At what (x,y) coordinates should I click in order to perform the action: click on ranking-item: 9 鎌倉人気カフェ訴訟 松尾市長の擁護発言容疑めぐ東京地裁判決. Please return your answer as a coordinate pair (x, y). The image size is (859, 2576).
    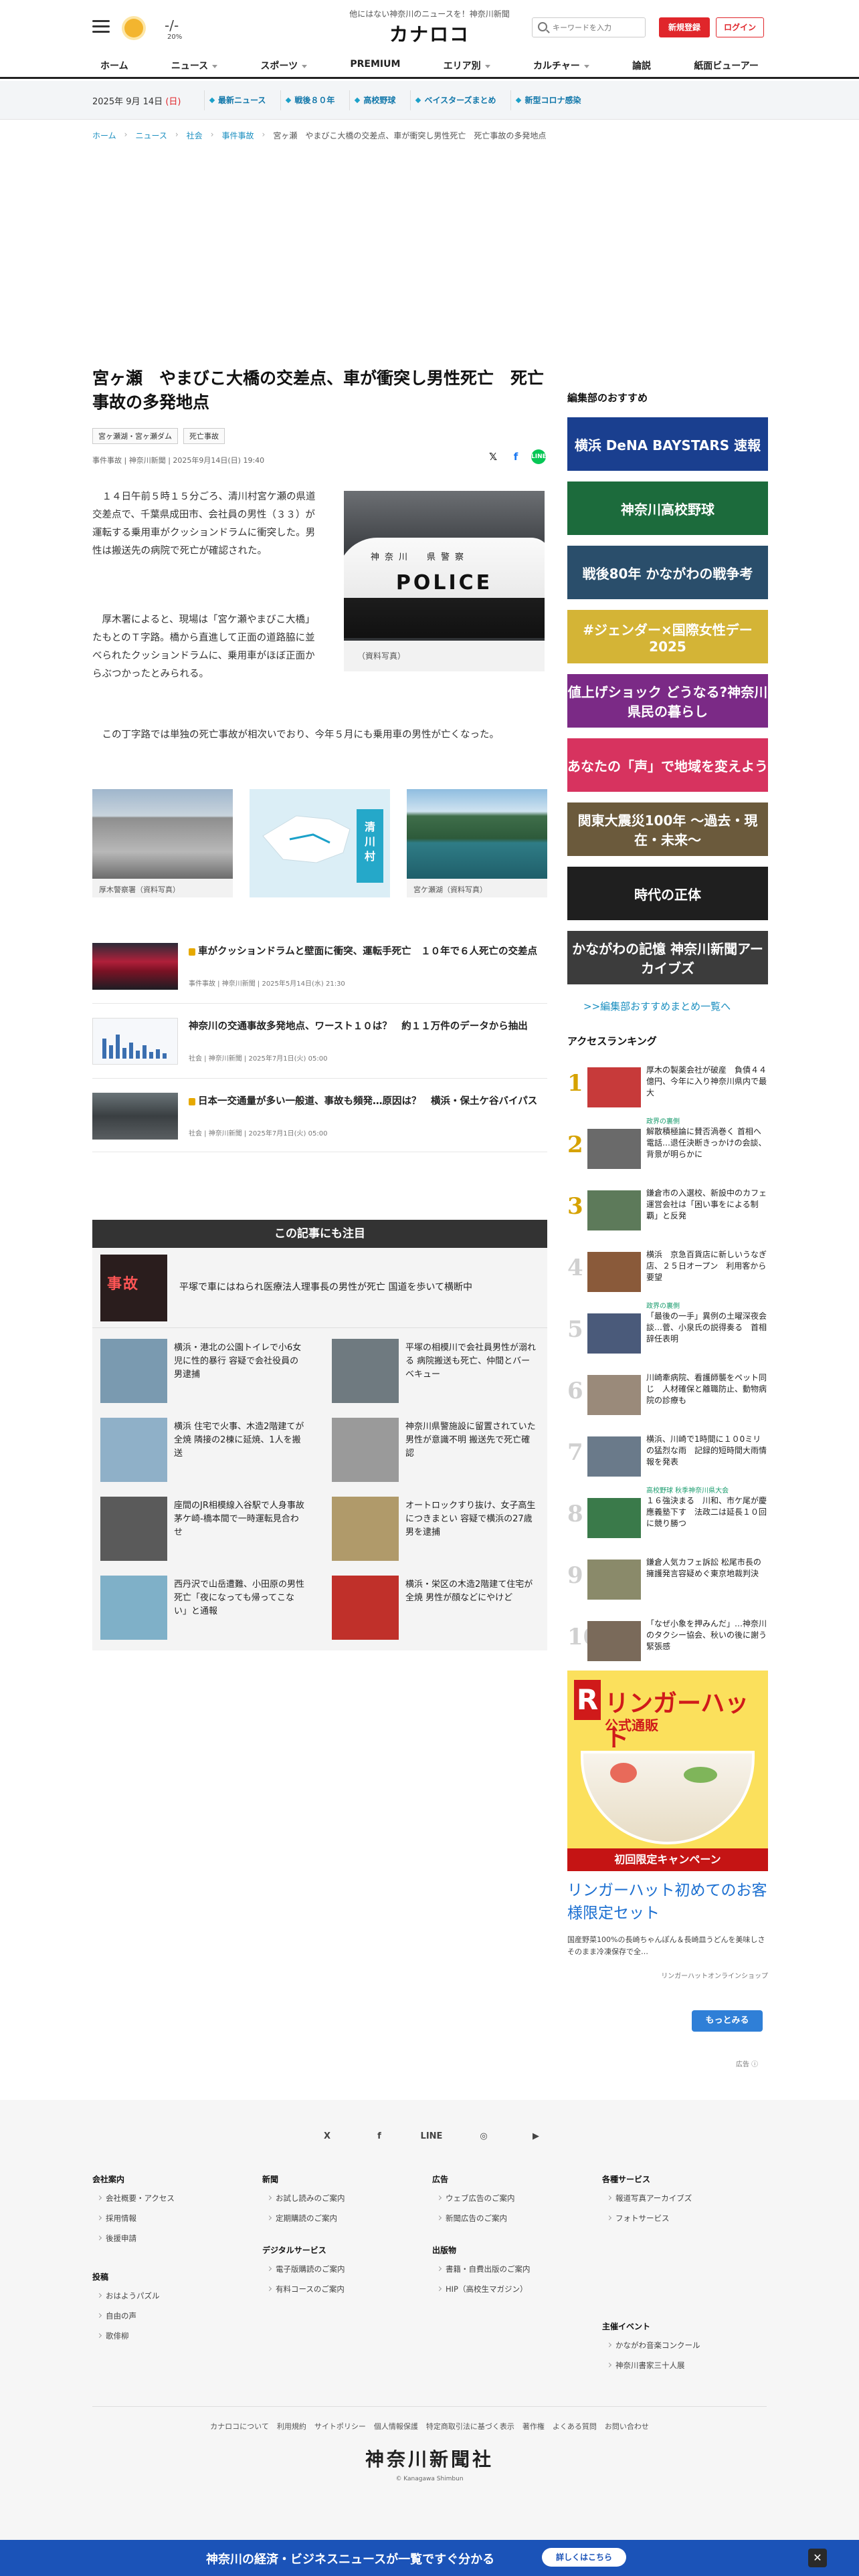
    Looking at the image, I should click on (667, 1578).